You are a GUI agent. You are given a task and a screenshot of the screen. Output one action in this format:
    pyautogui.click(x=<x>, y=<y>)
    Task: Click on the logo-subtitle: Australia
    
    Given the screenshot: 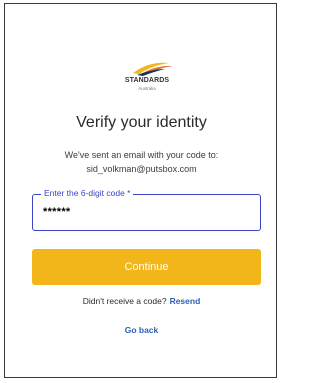 What is the action you would take?
    pyautogui.click(x=147, y=88)
    